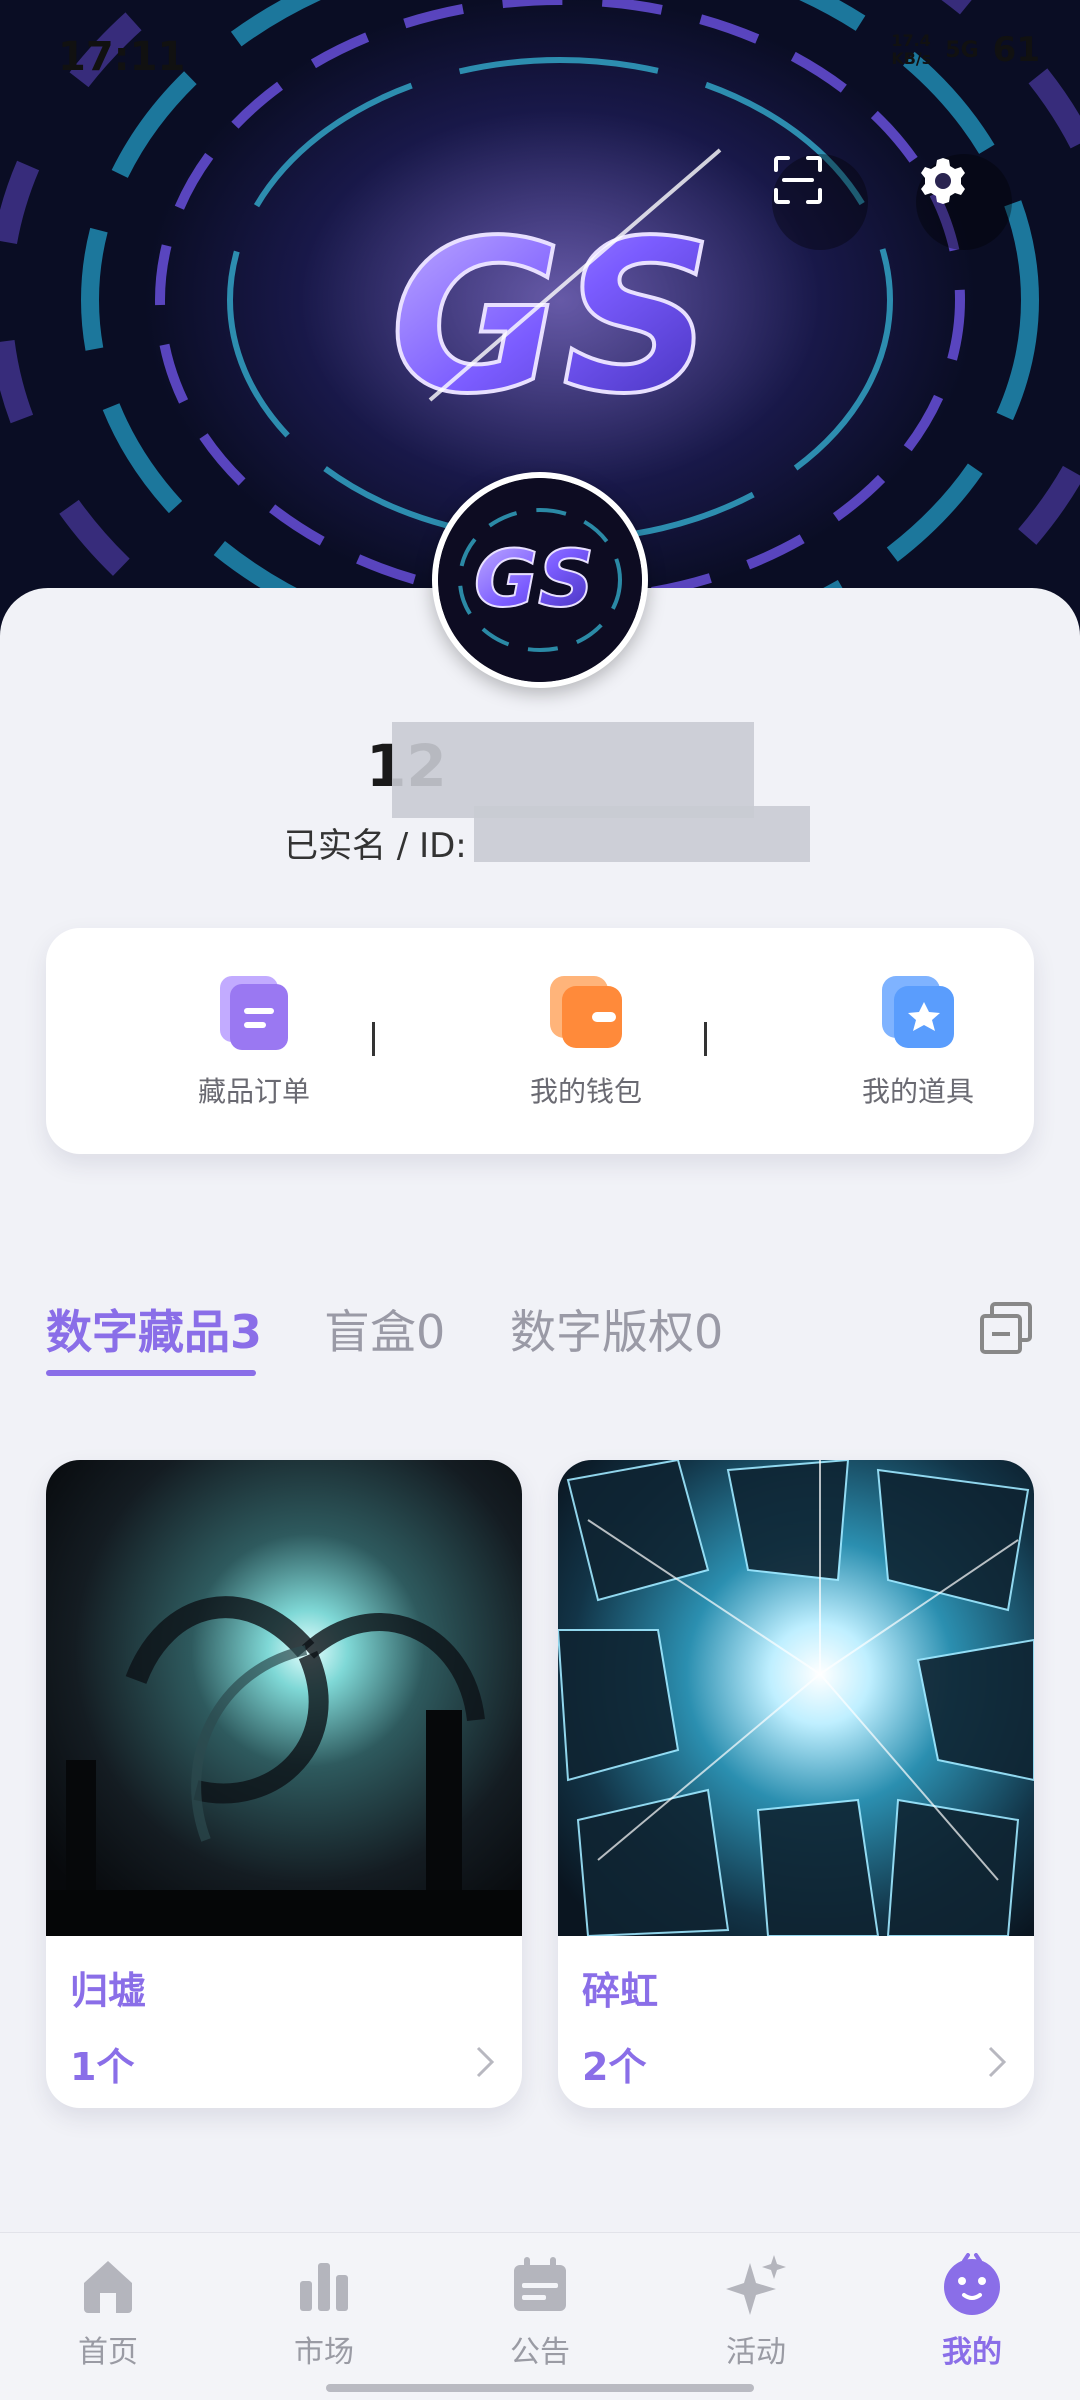 This screenshot has height=2400, width=1080. I want to click on nav-home: 首页, so click(108, 2312).